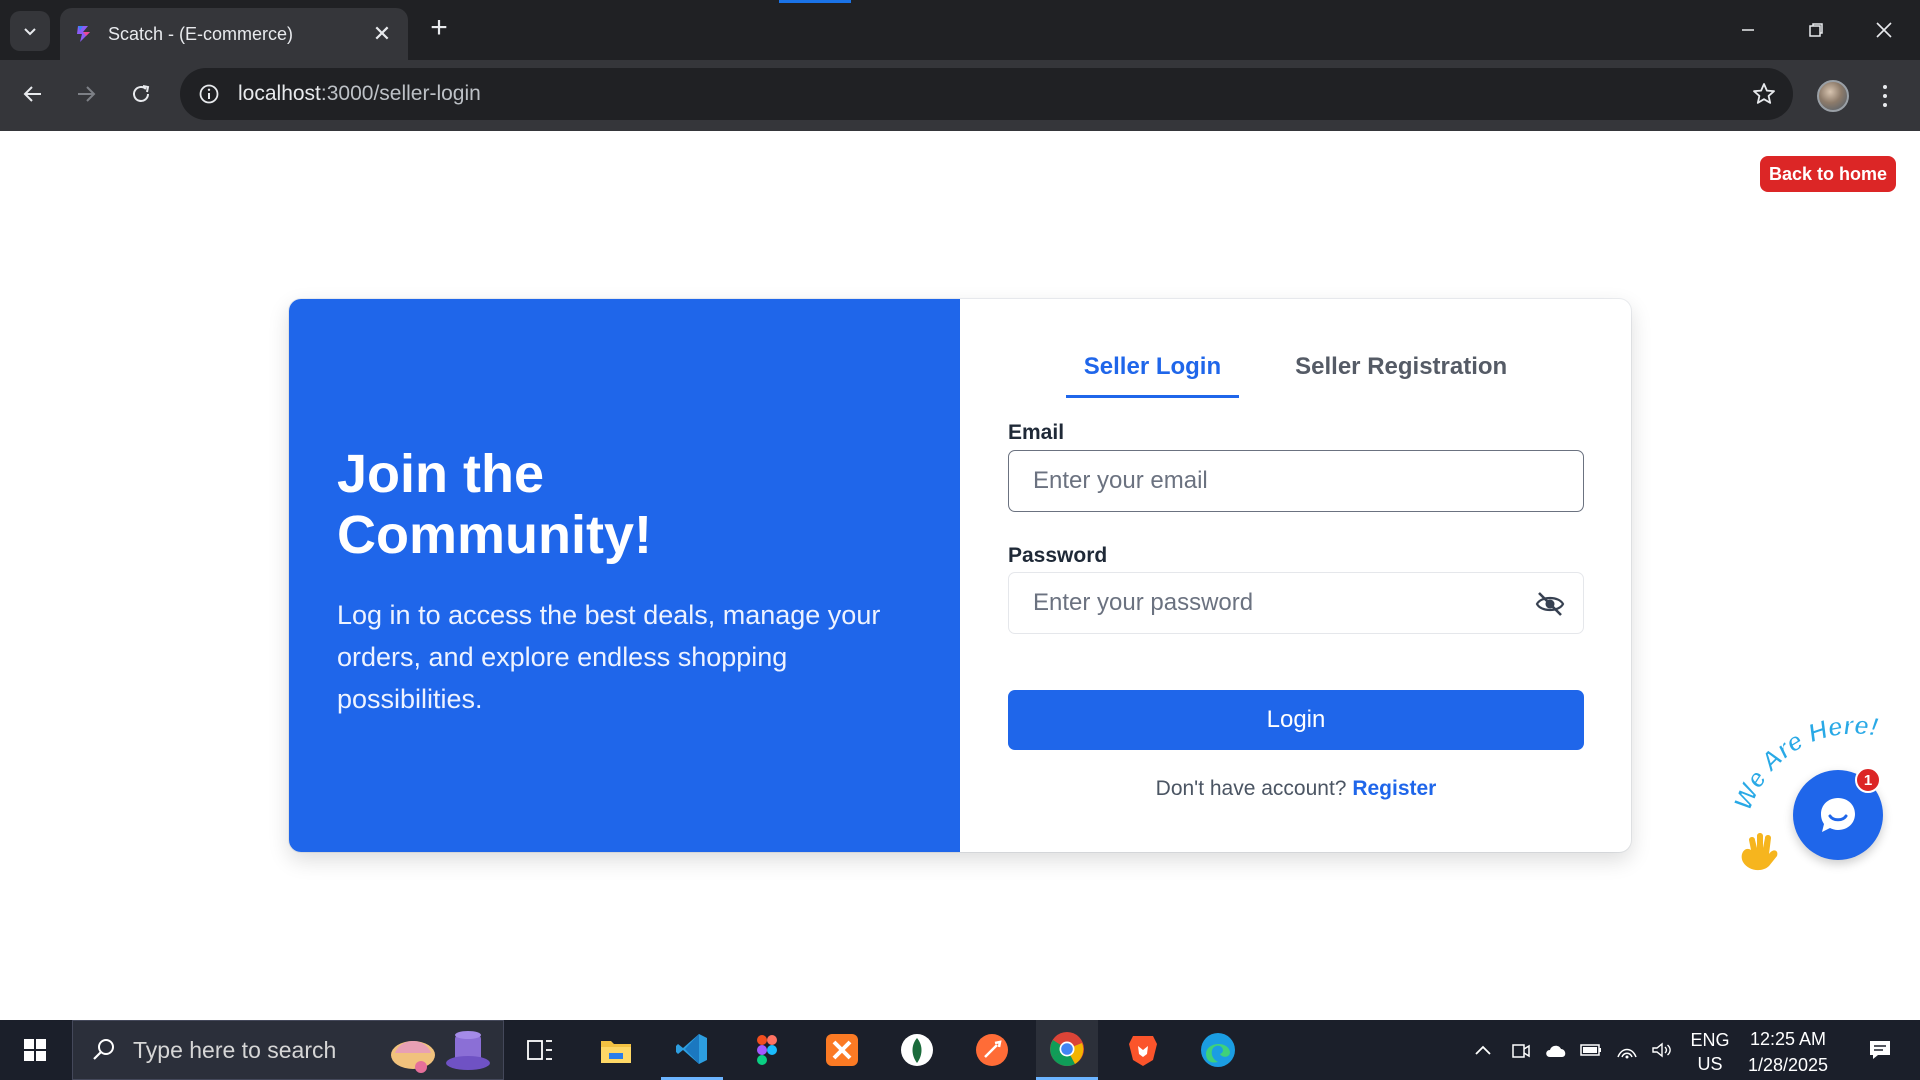 The image size is (1920, 1080). Describe the element at coordinates (1296, 481) in the screenshot. I see `email-field: Enter your email` at that location.